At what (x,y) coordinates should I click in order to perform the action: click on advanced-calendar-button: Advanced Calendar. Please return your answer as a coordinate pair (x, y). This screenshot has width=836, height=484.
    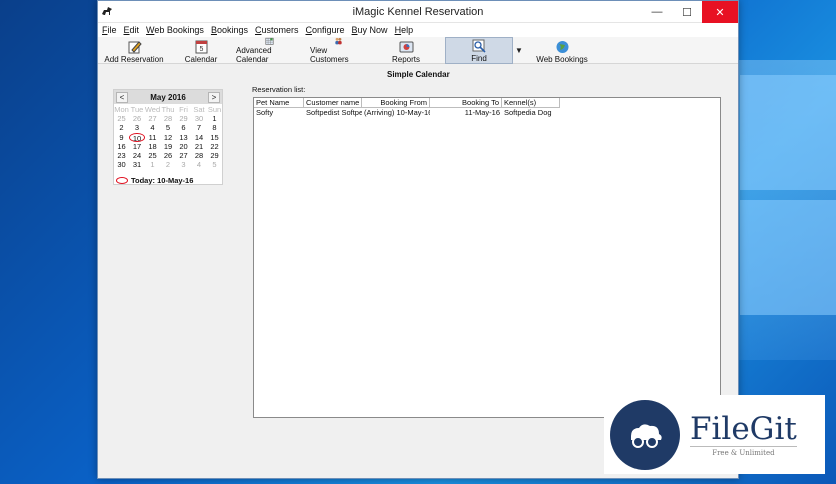
    Looking at the image, I should click on (269, 50).